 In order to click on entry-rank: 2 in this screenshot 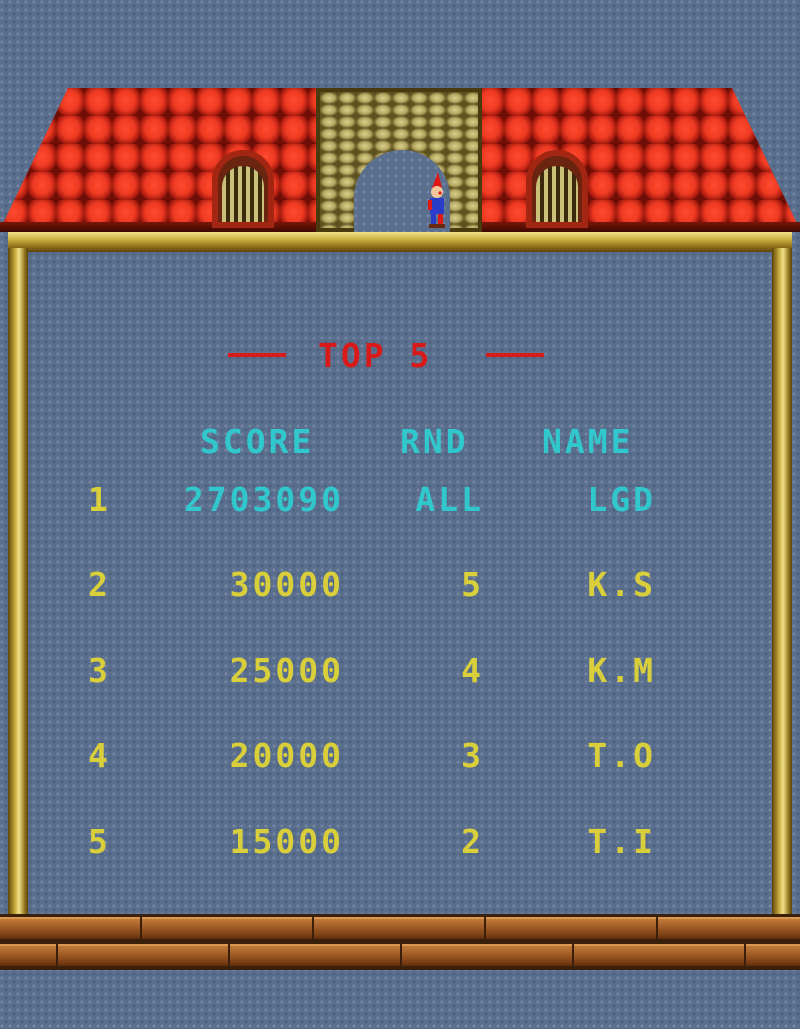, I will do `click(99, 584)`.